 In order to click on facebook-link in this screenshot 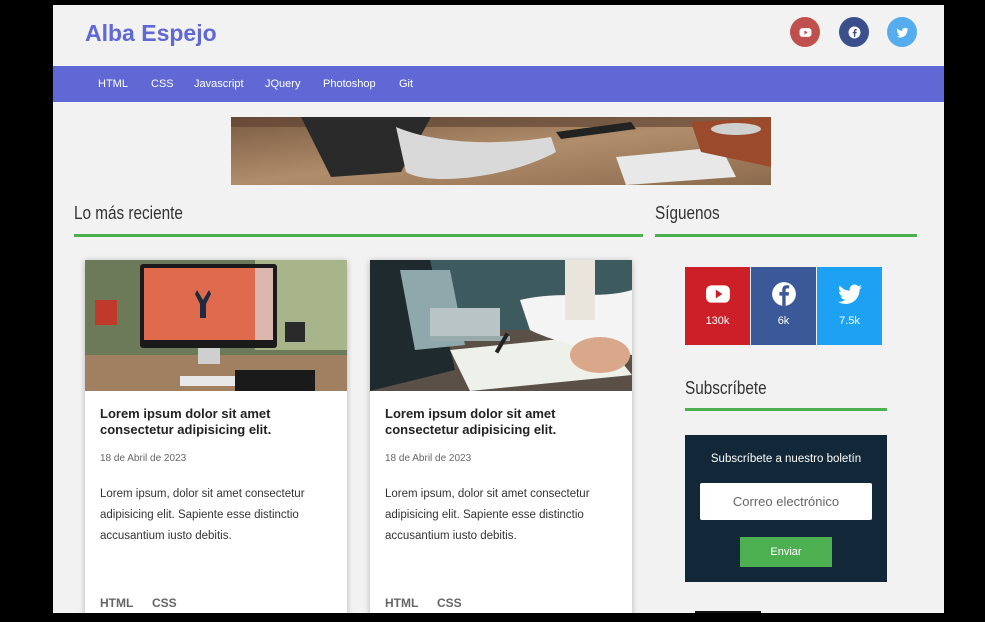, I will do `click(854, 32)`.